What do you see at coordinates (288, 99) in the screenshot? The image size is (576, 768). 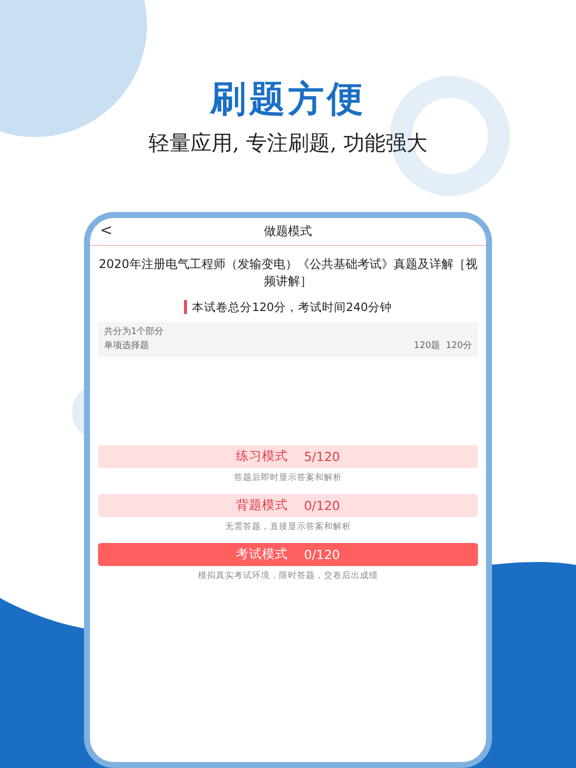 I see `headline: 刷题方便` at bounding box center [288, 99].